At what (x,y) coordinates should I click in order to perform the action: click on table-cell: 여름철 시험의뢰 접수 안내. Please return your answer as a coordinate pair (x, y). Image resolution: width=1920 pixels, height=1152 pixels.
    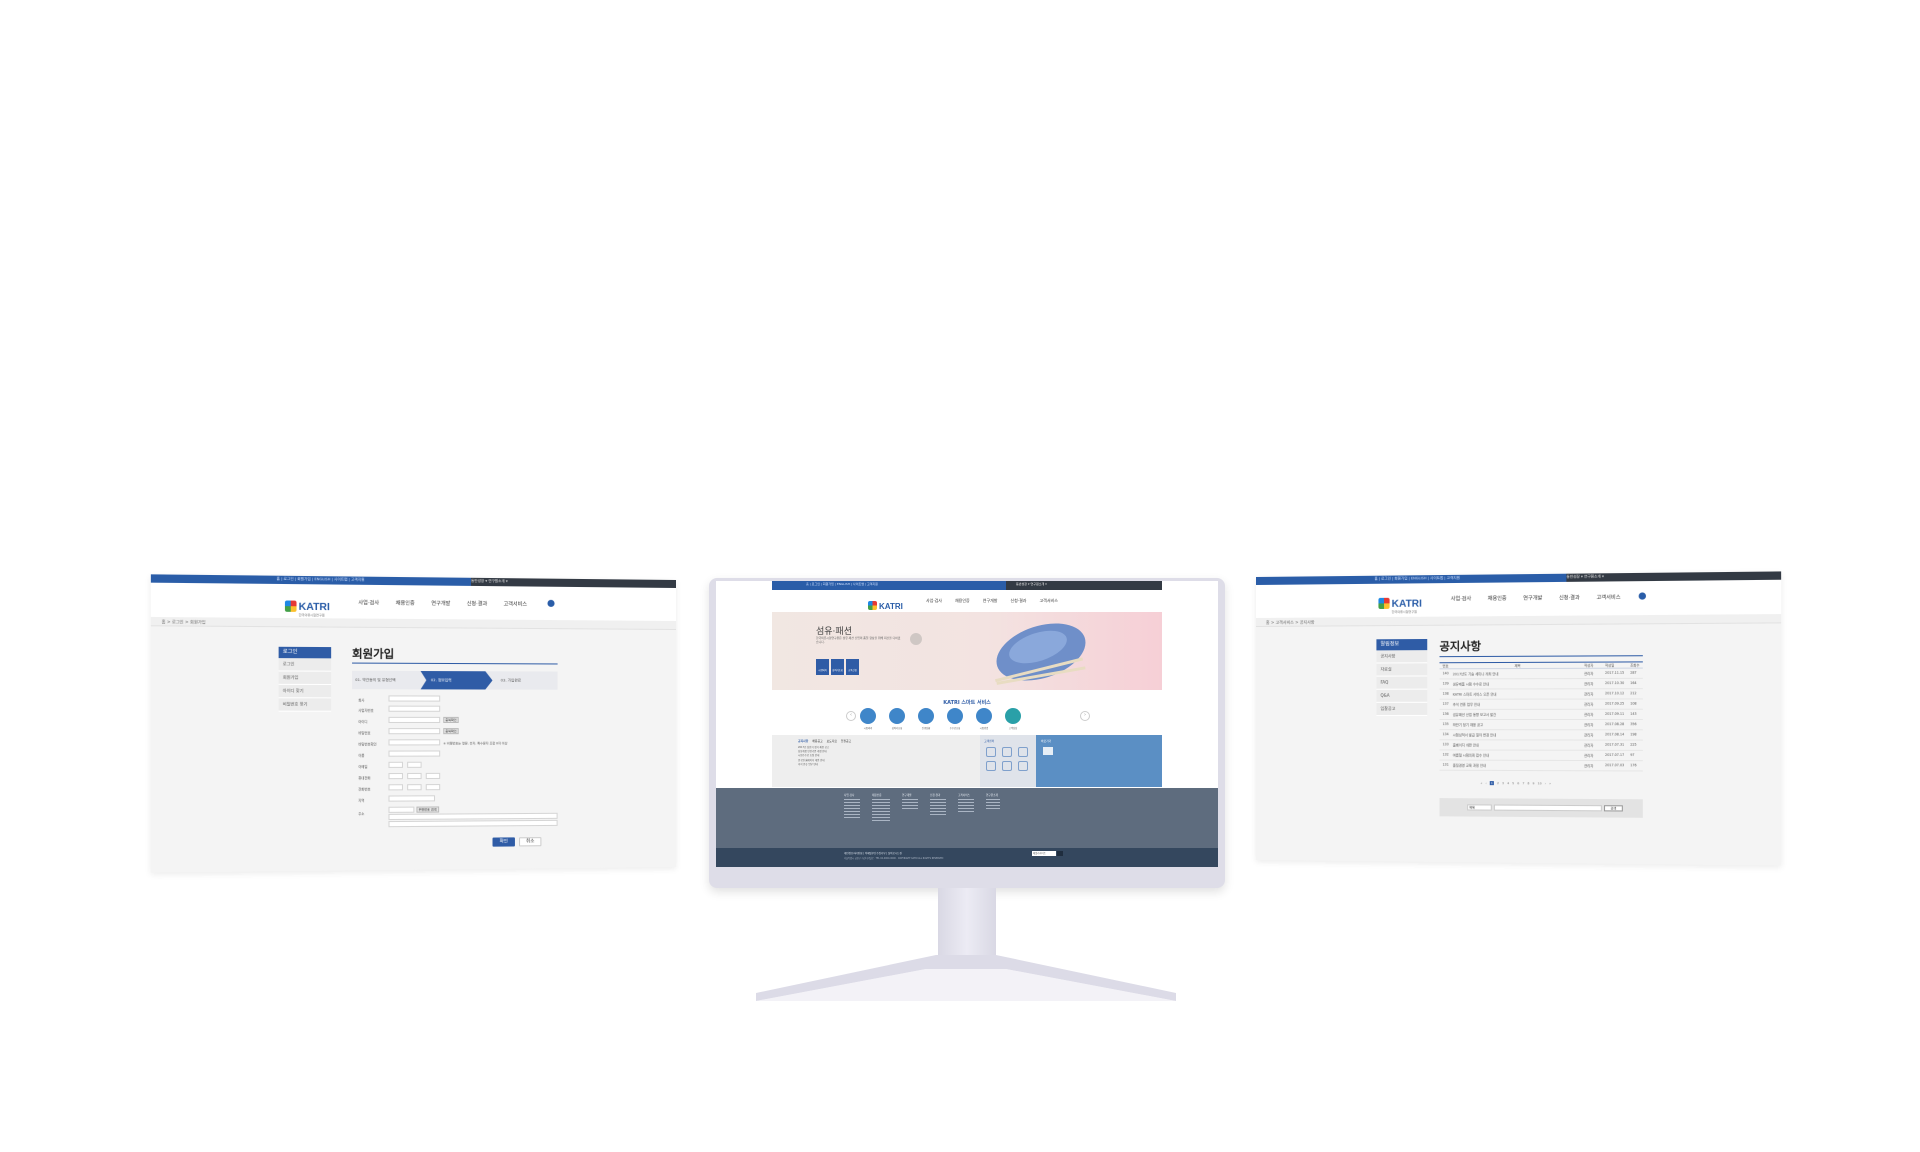
    Looking at the image, I should click on (1471, 754).